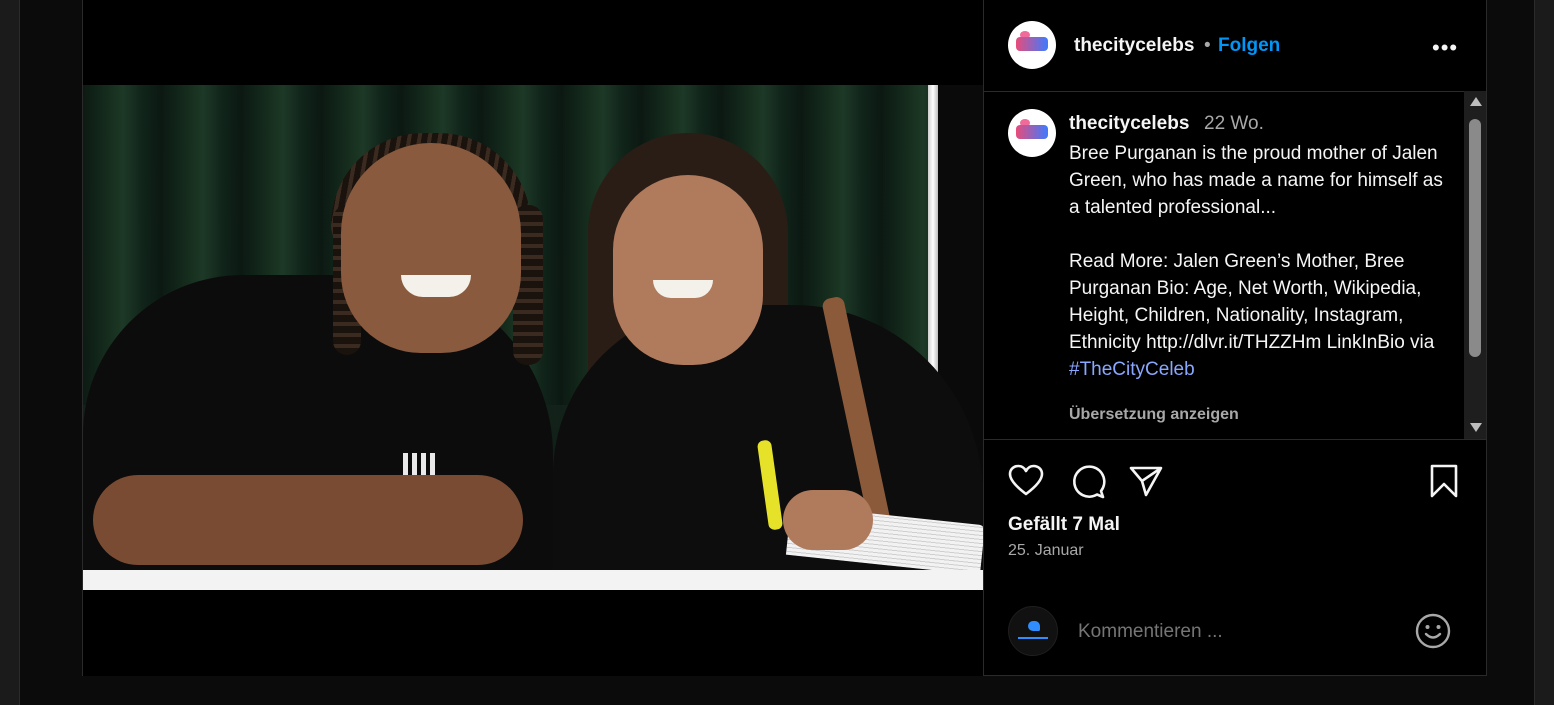 Image resolution: width=1554 pixels, height=705 pixels. I want to click on caption-avatar, so click(1032, 133).